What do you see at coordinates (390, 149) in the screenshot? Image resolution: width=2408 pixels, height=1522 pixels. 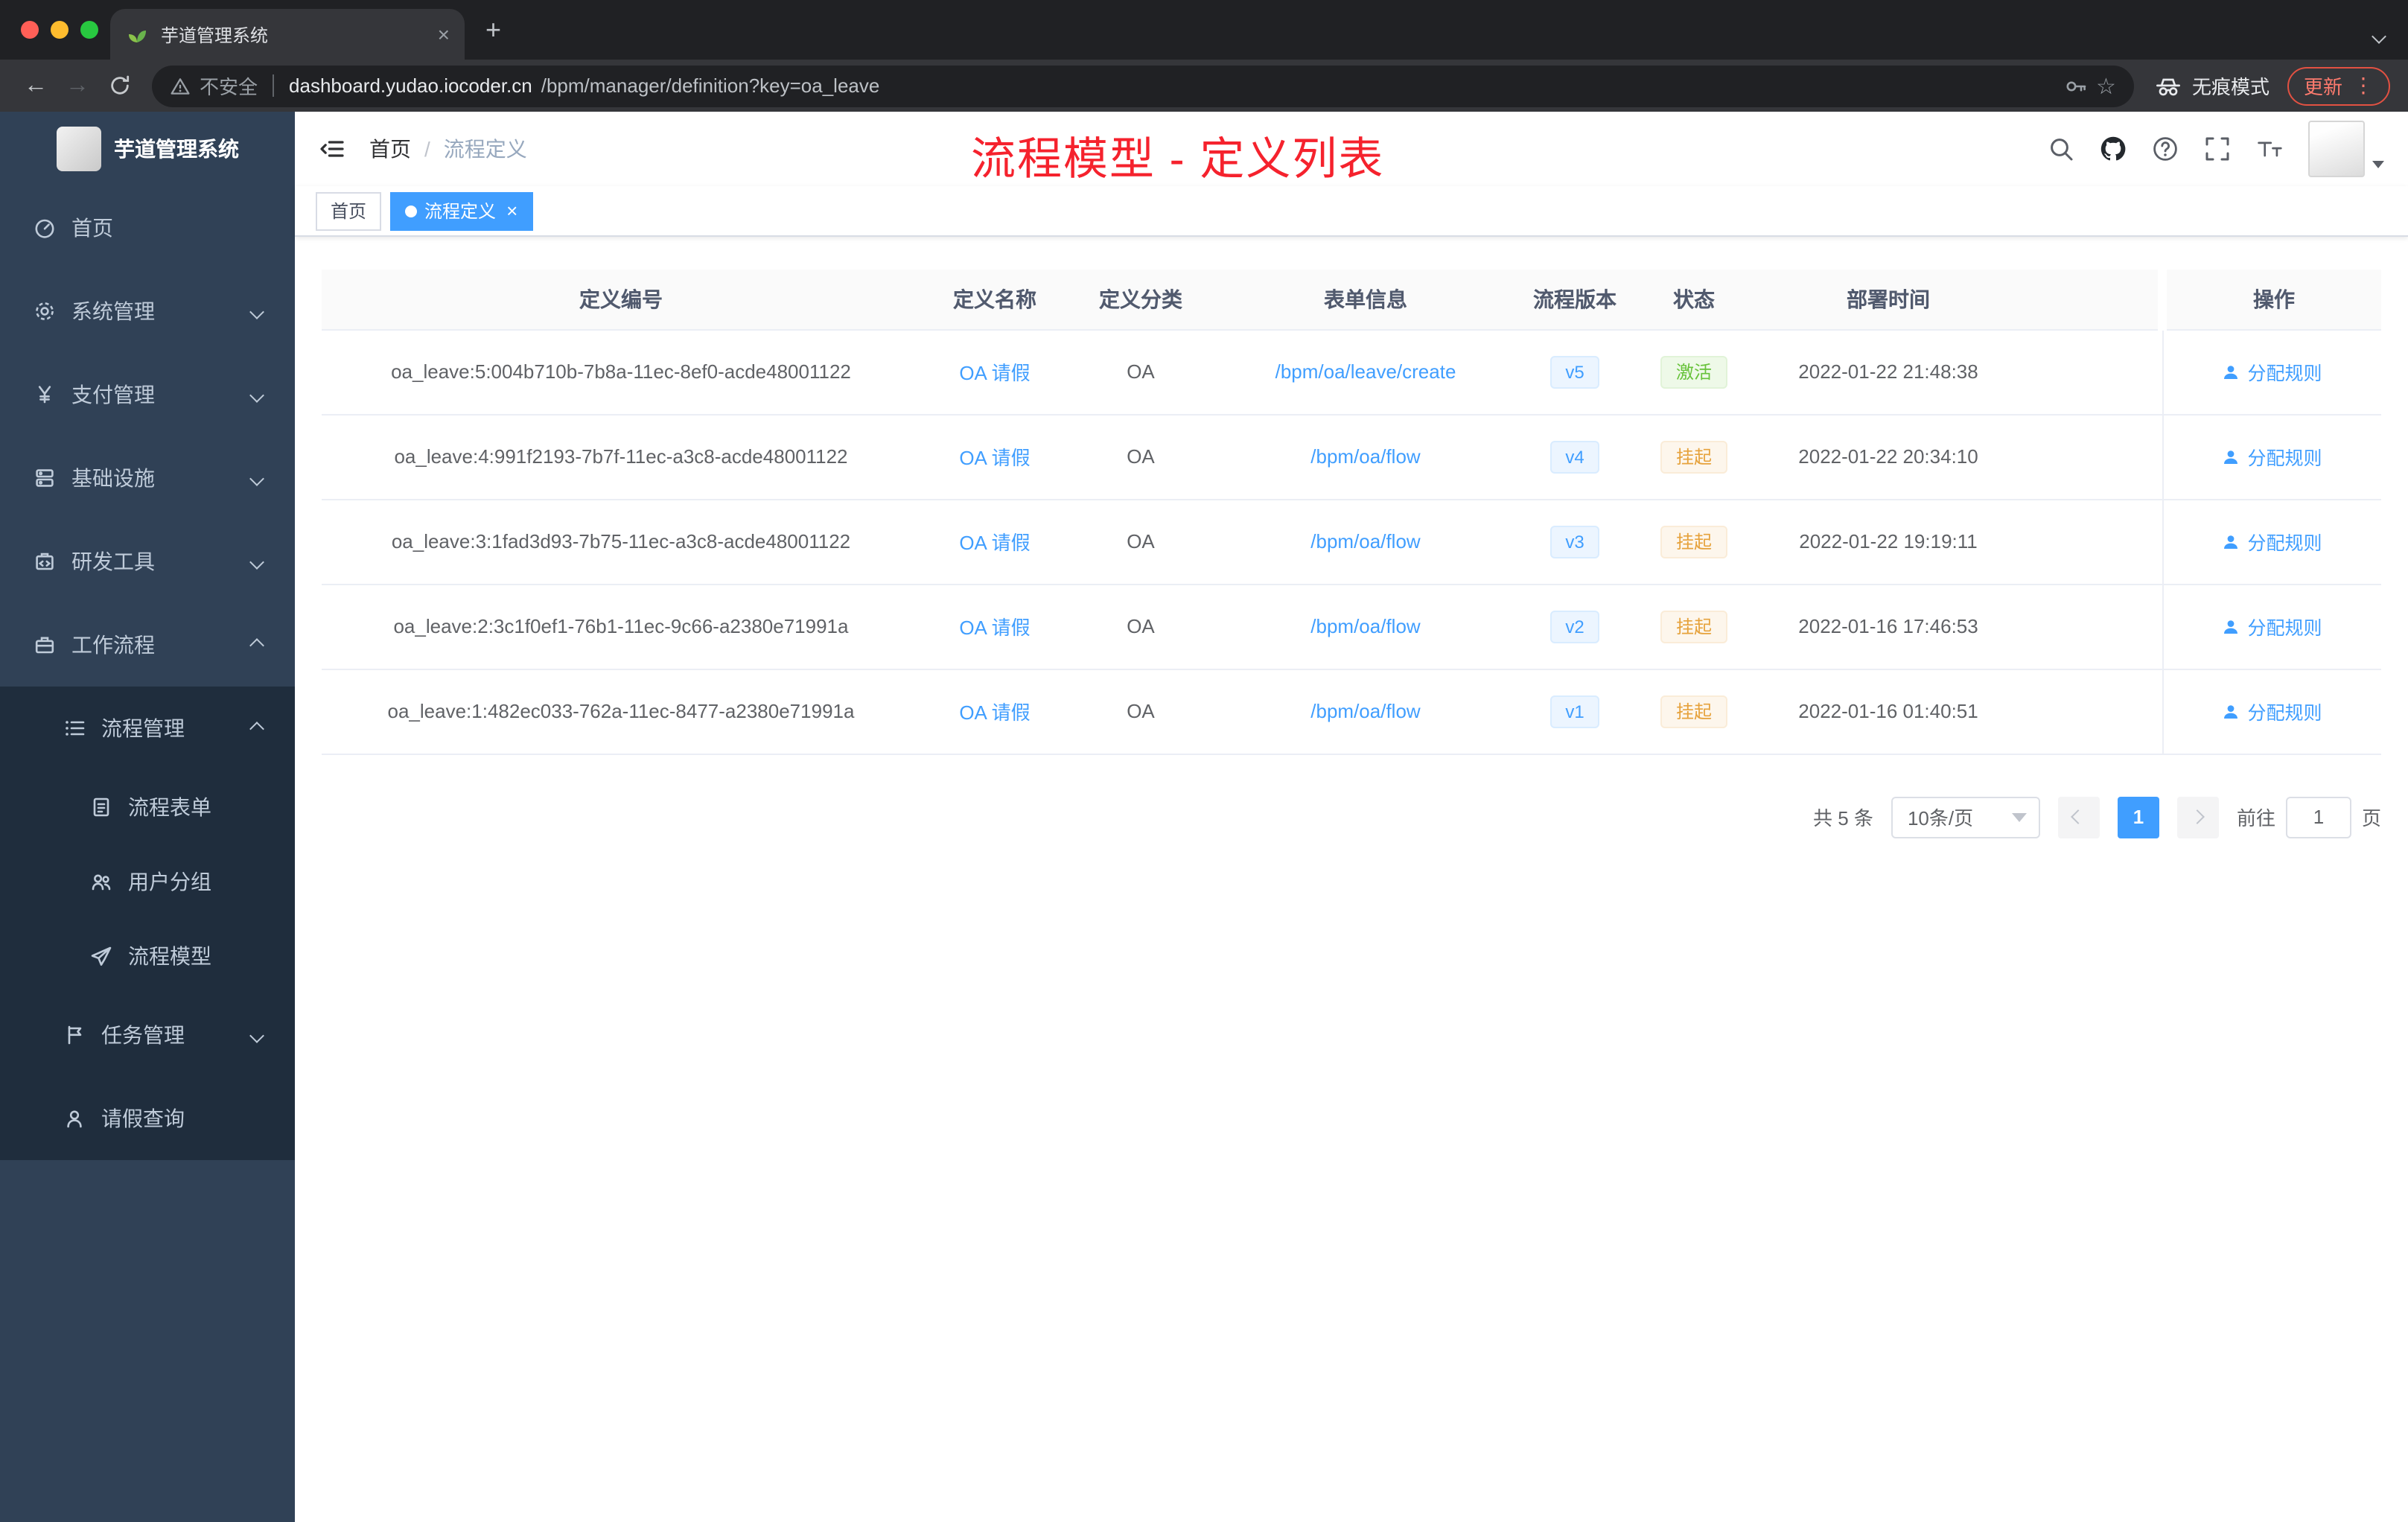 I see `breadcrumb-home: 首页` at bounding box center [390, 149].